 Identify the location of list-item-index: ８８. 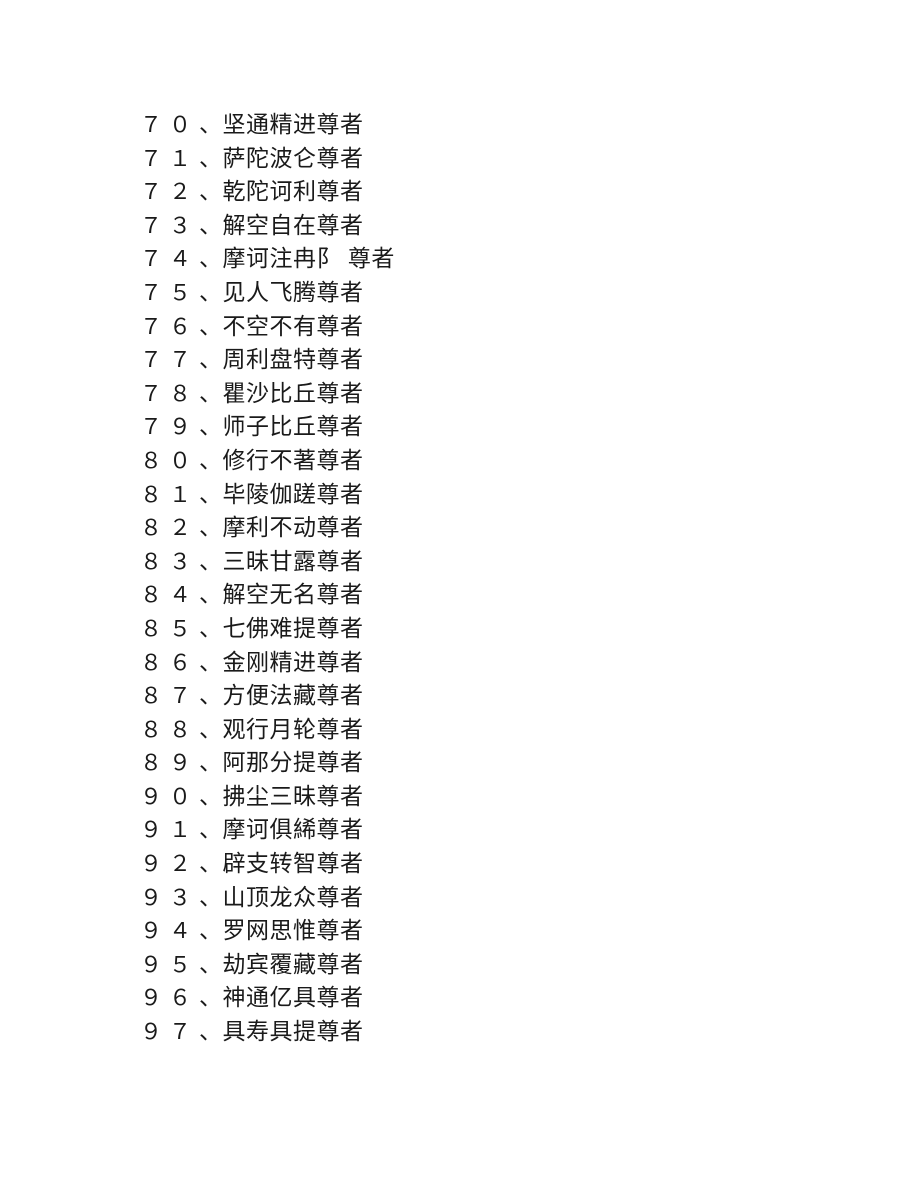
(169, 729).